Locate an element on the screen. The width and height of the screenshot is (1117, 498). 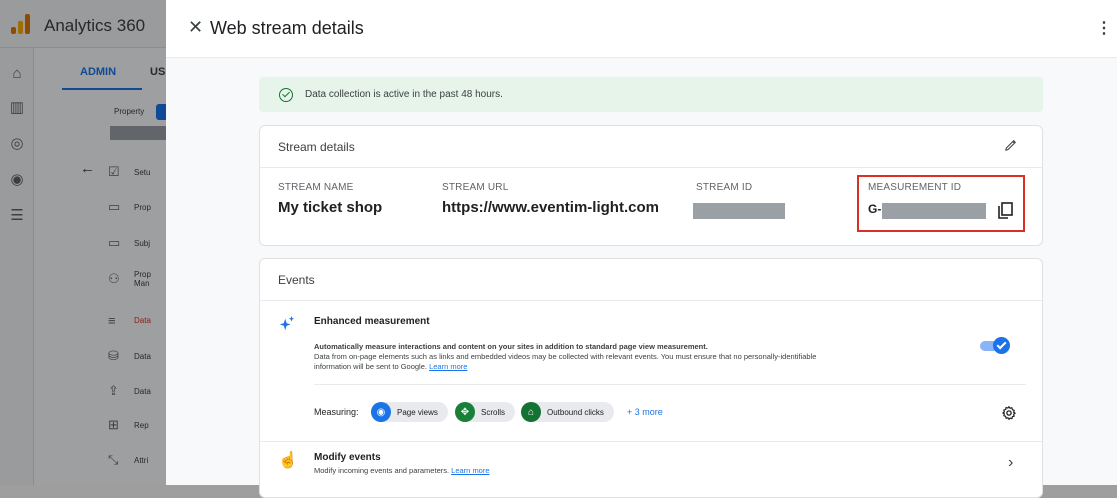
sparkle-icon is located at coordinates (287, 323).